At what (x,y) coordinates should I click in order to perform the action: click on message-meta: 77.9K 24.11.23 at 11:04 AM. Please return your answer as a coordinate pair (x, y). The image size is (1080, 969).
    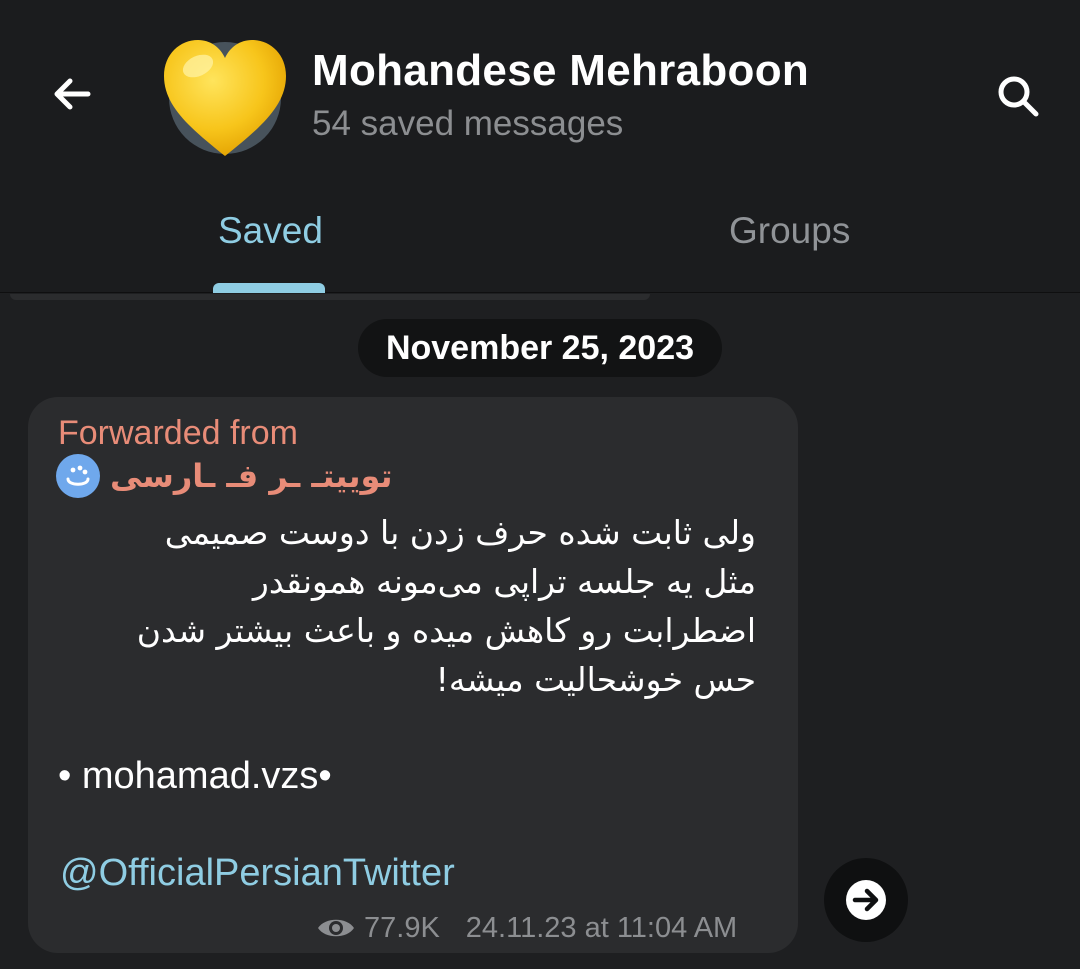
    Looking at the image, I should click on (526, 928).